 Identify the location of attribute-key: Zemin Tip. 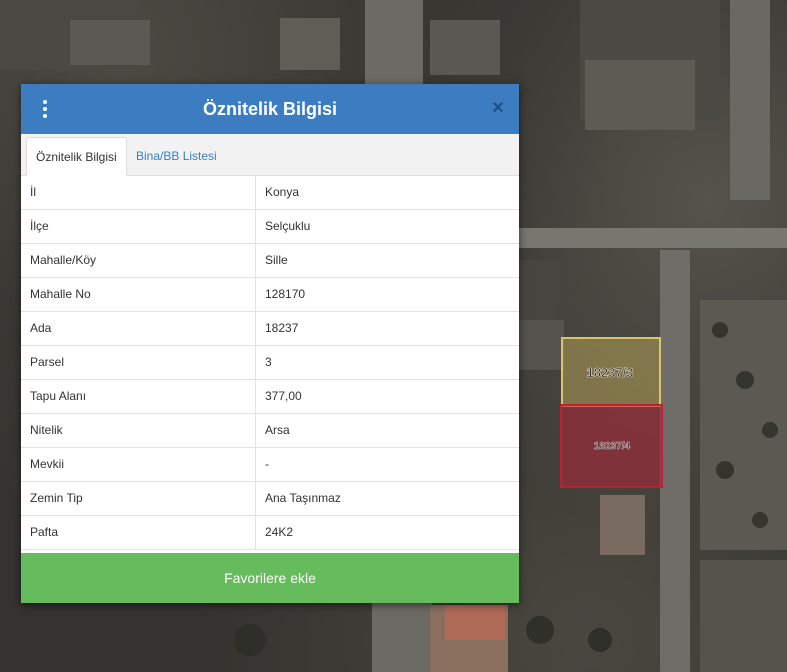
(138, 498).